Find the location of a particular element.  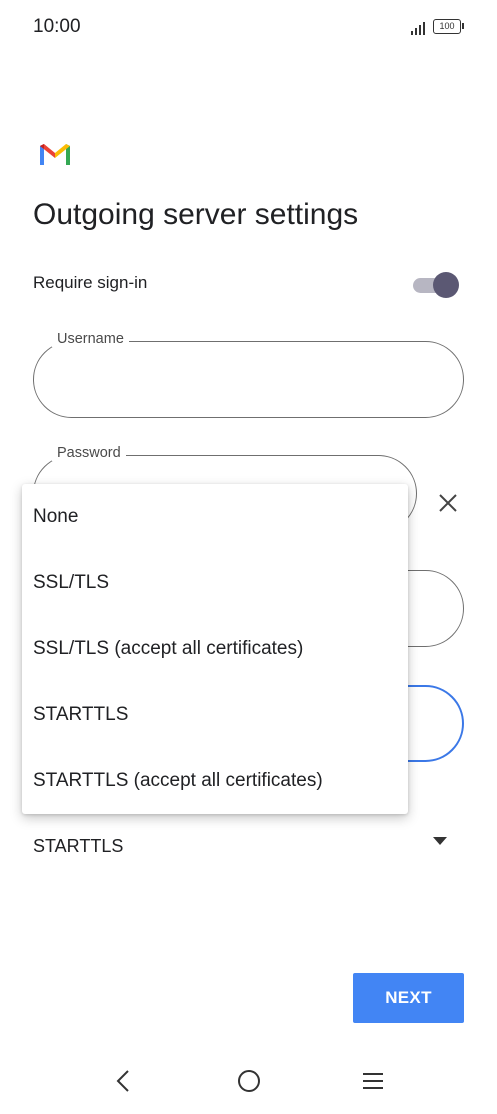

next-button: NEXT is located at coordinates (408, 998).